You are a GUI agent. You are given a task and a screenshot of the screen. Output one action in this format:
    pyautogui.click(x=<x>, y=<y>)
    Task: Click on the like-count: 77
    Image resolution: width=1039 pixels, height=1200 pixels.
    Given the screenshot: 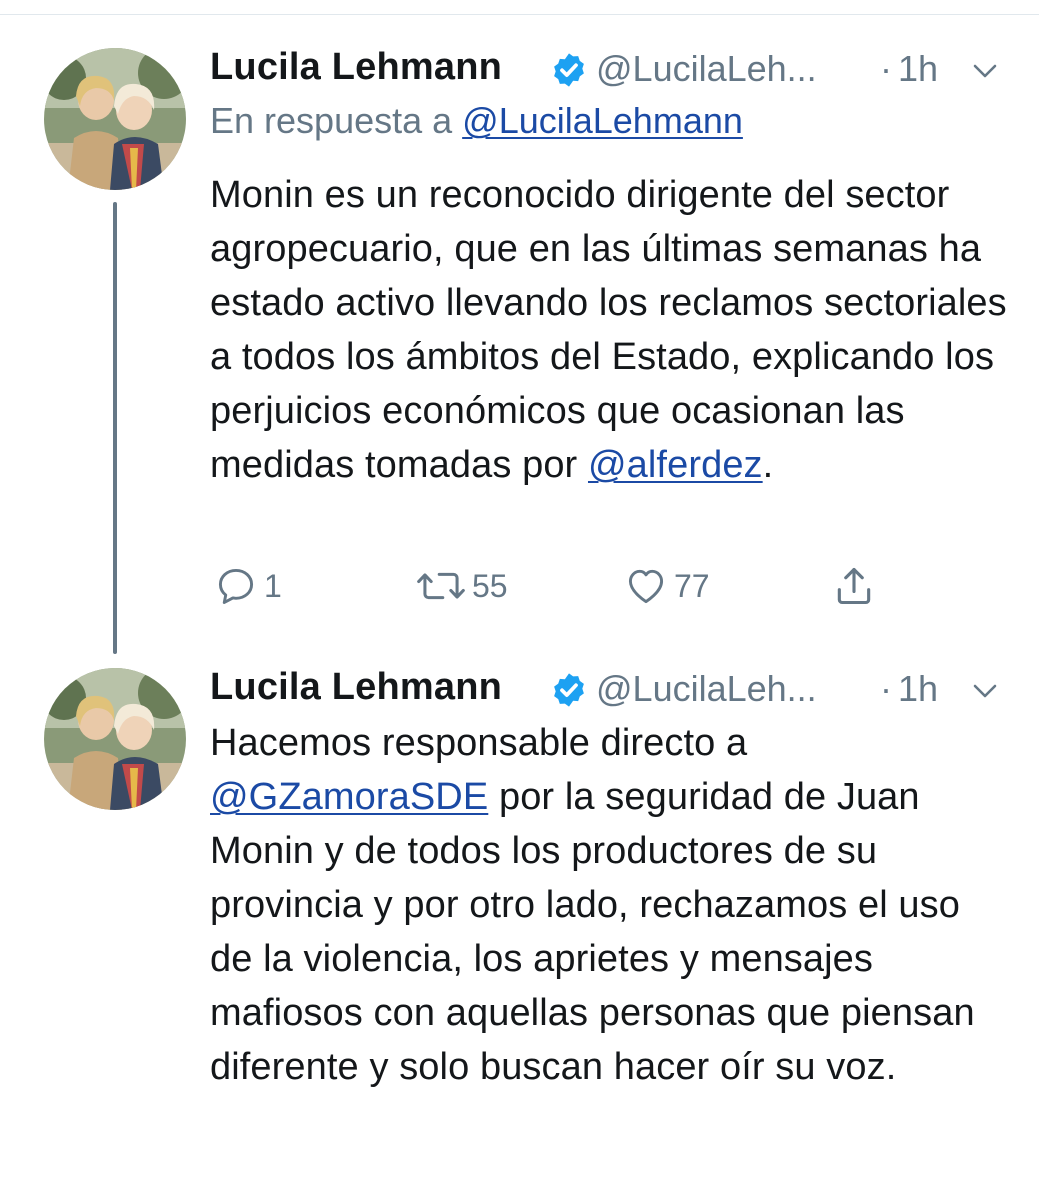 What is the action you would take?
    pyautogui.click(x=692, y=585)
    